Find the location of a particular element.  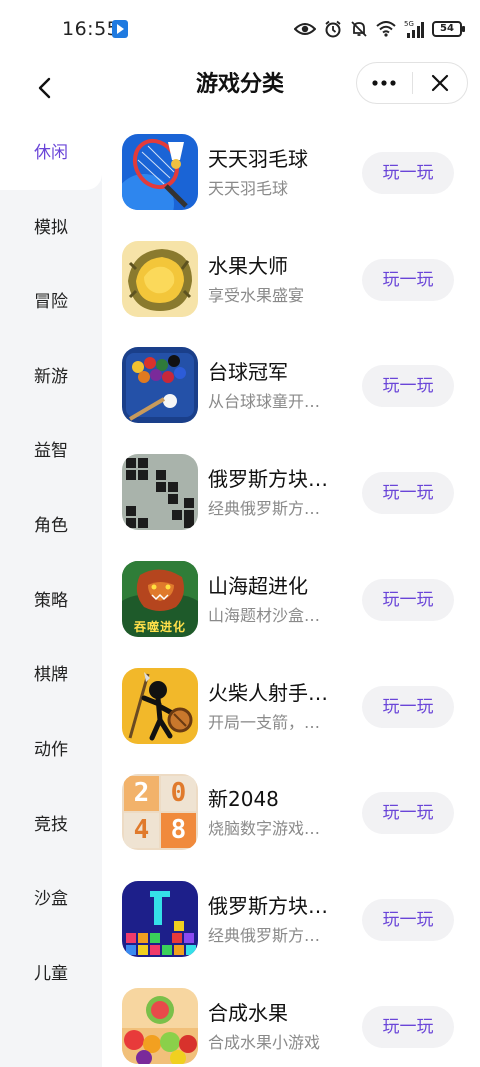

mute-icon is located at coordinates (359, 29).